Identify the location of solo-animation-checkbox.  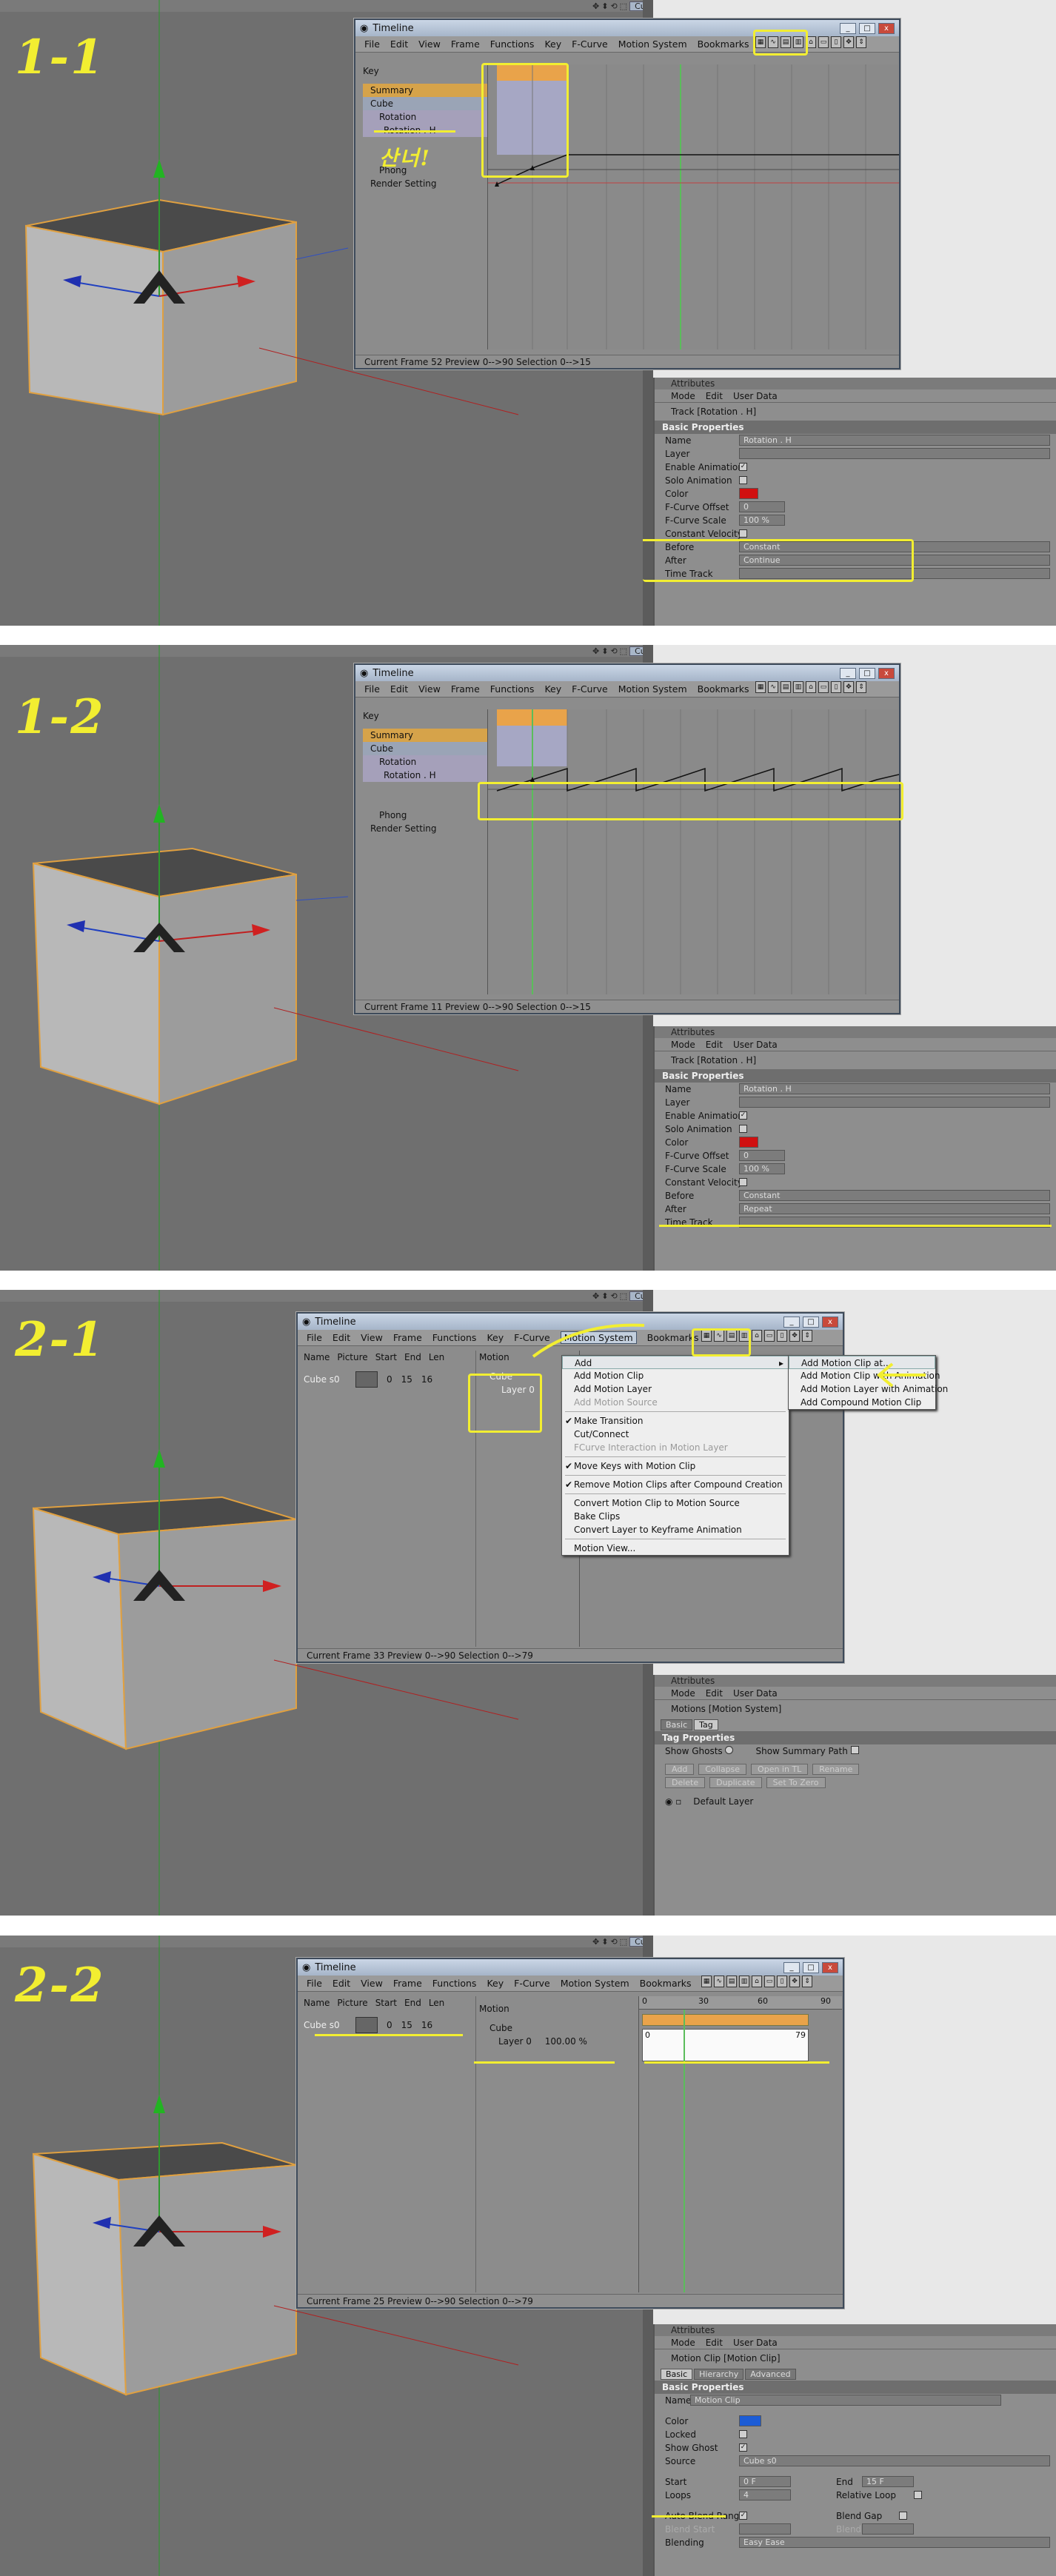
(743, 480).